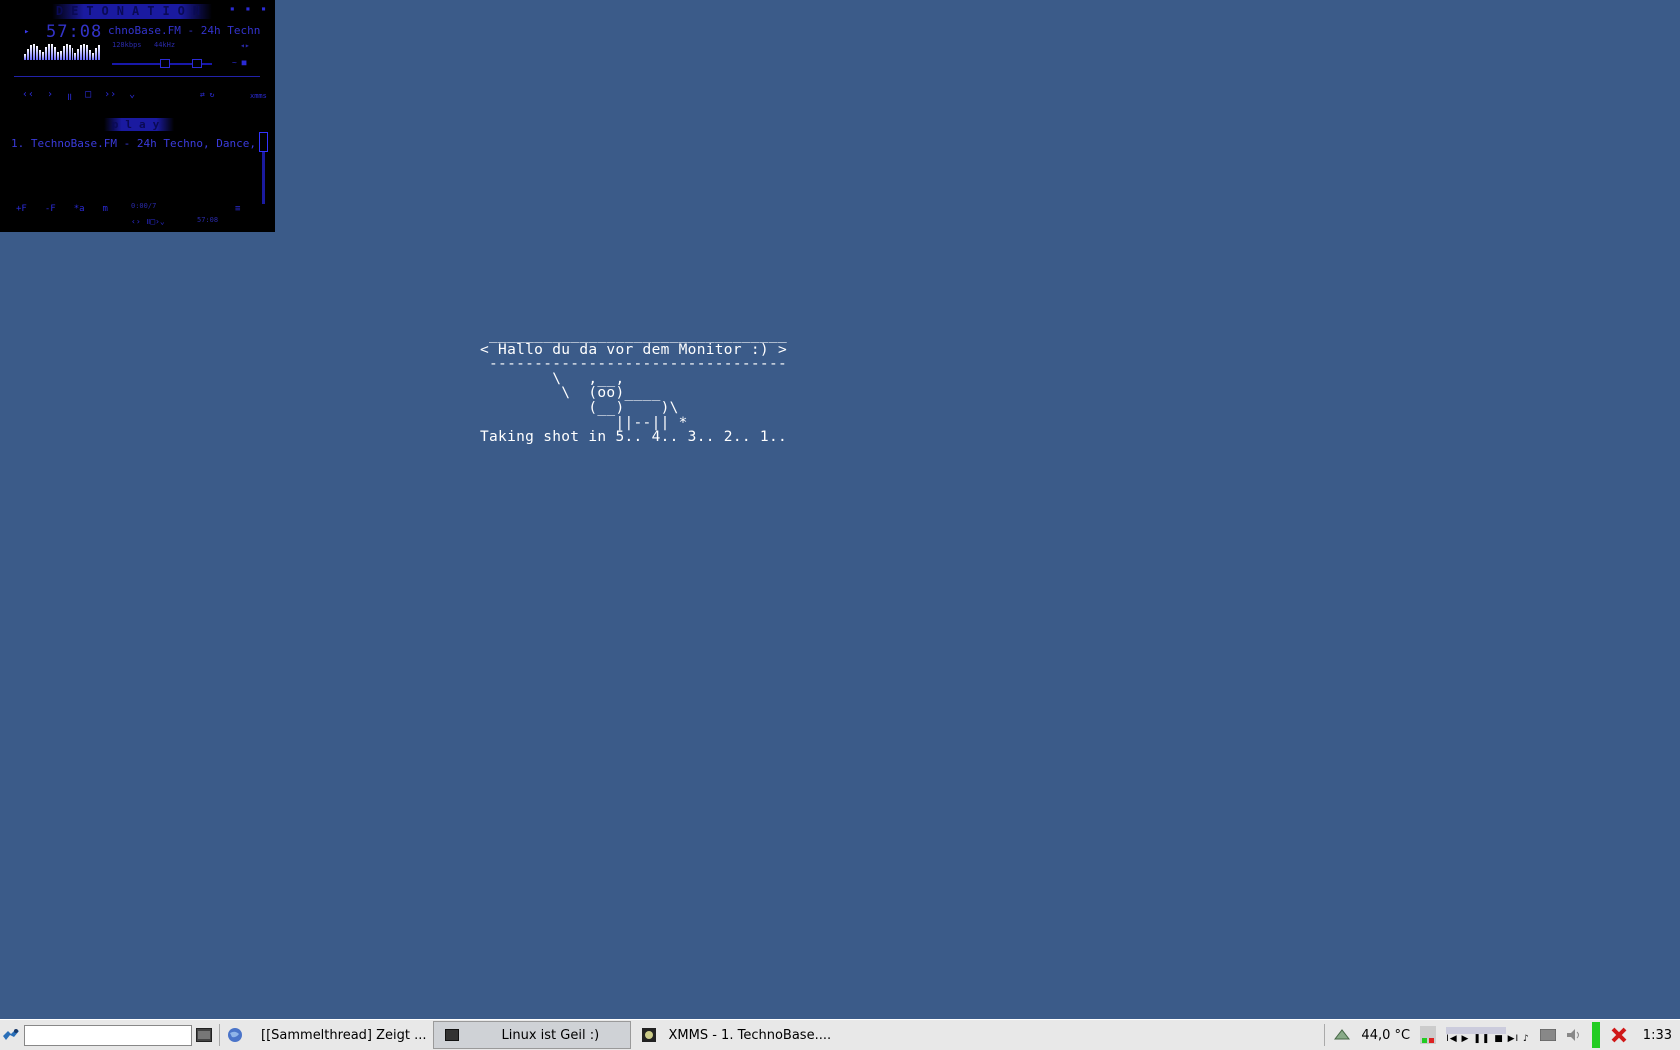  Describe the element at coordinates (219, 1035) in the screenshot. I see `taskbar-separator` at that location.